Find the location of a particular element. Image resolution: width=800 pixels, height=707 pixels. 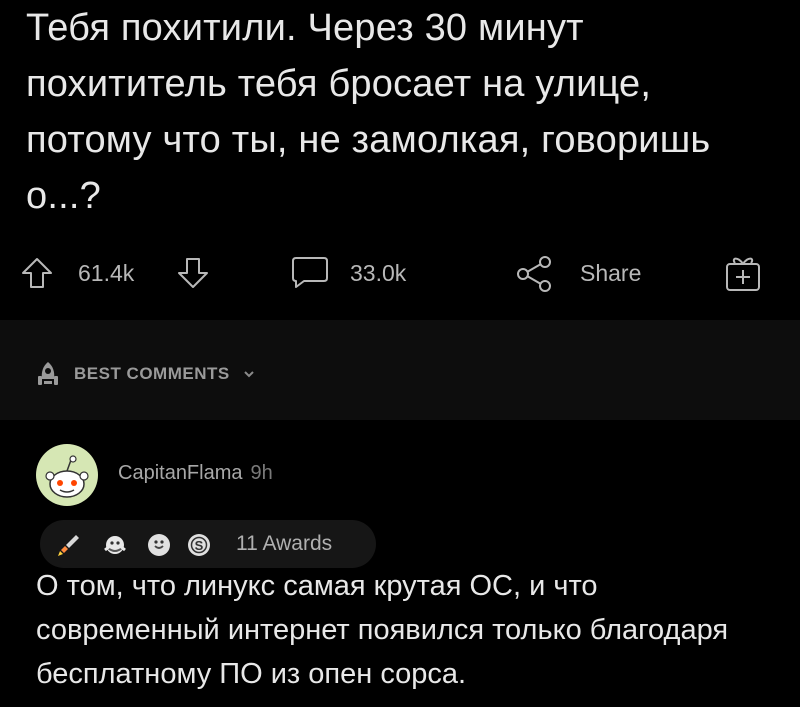

share-icon is located at coordinates (534, 274).